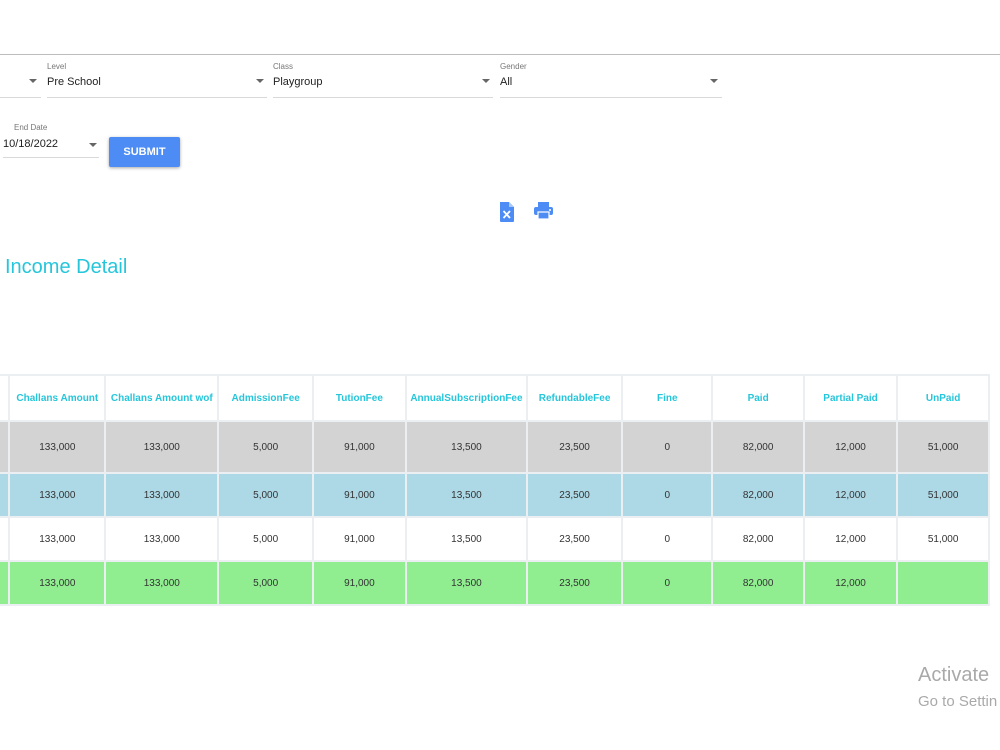 The image size is (1000, 750). What do you see at coordinates (466, 398) in the screenshot?
I see `column-header: AnnualSubscriptionFee` at bounding box center [466, 398].